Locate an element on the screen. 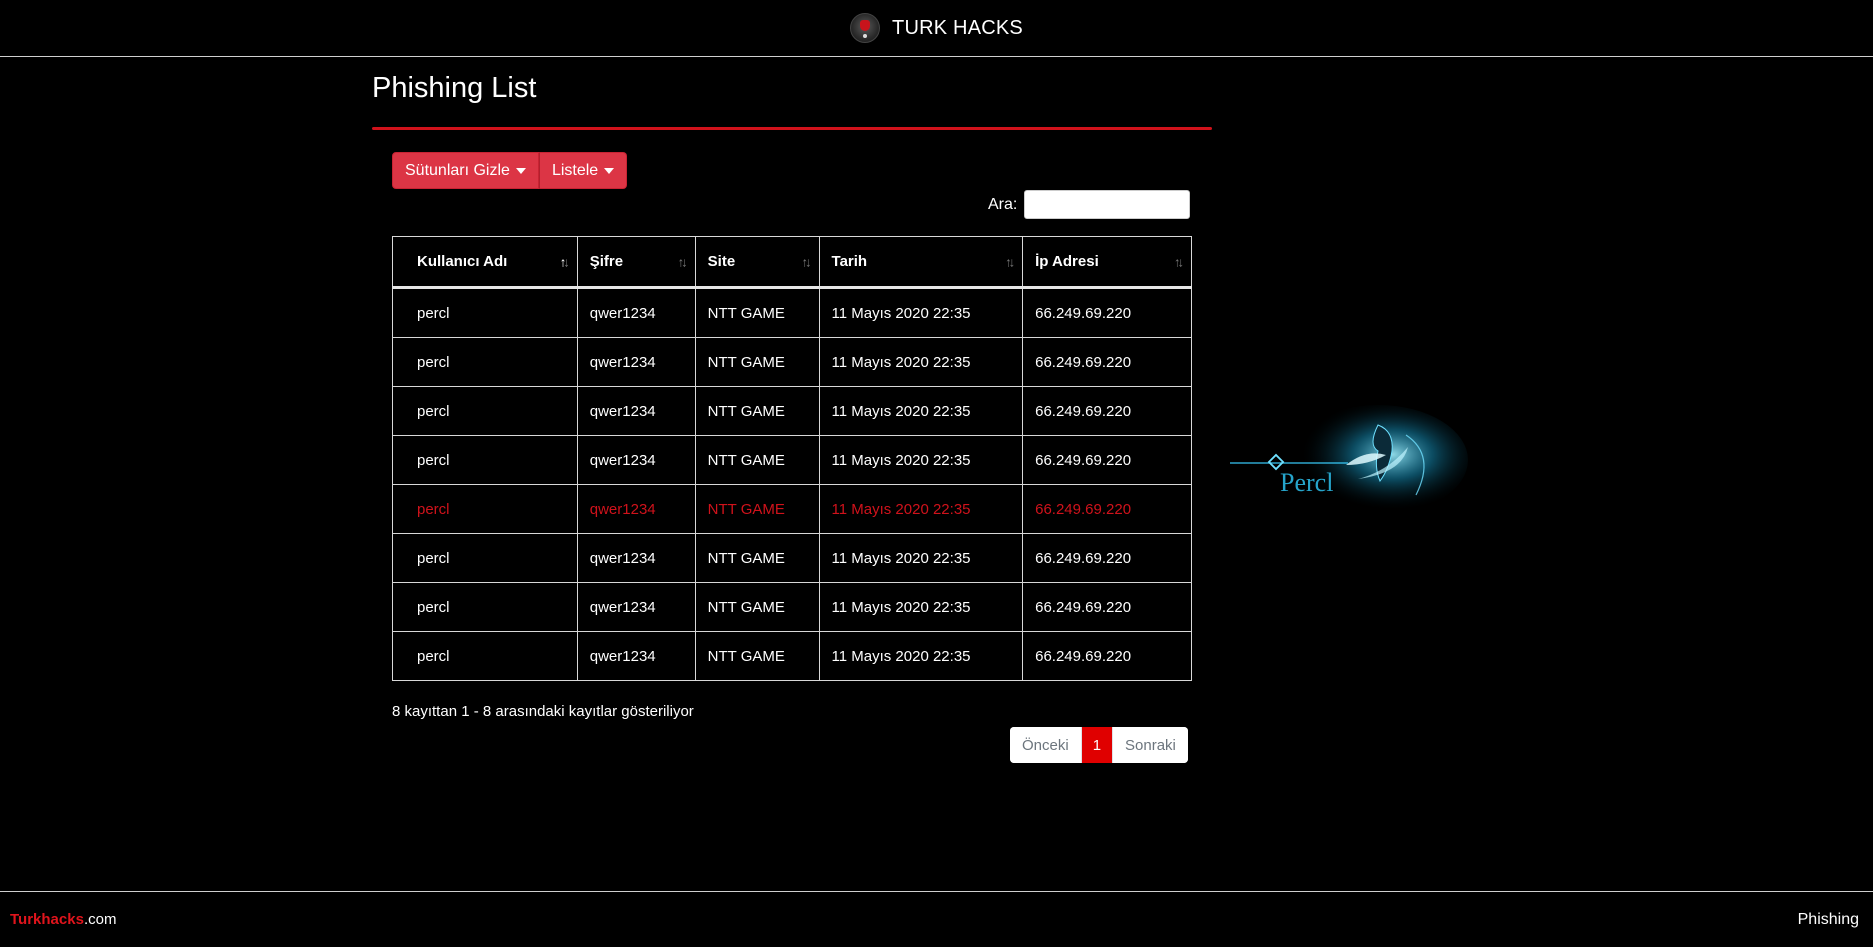 The image size is (1873, 947). page-1-button: 1 is located at coordinates (1097, 745).